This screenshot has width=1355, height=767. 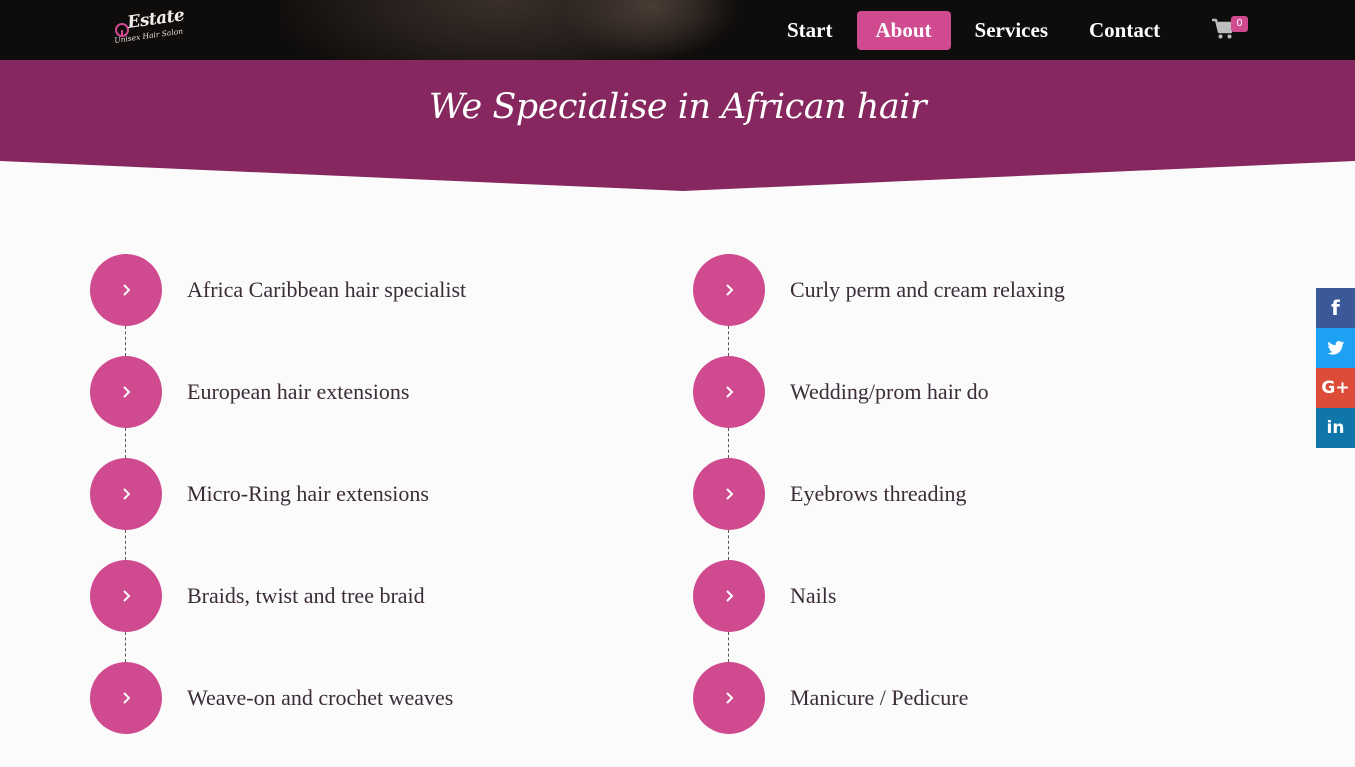 I want to click on cart-count-badge: 0, so click(x=1239, y=24).